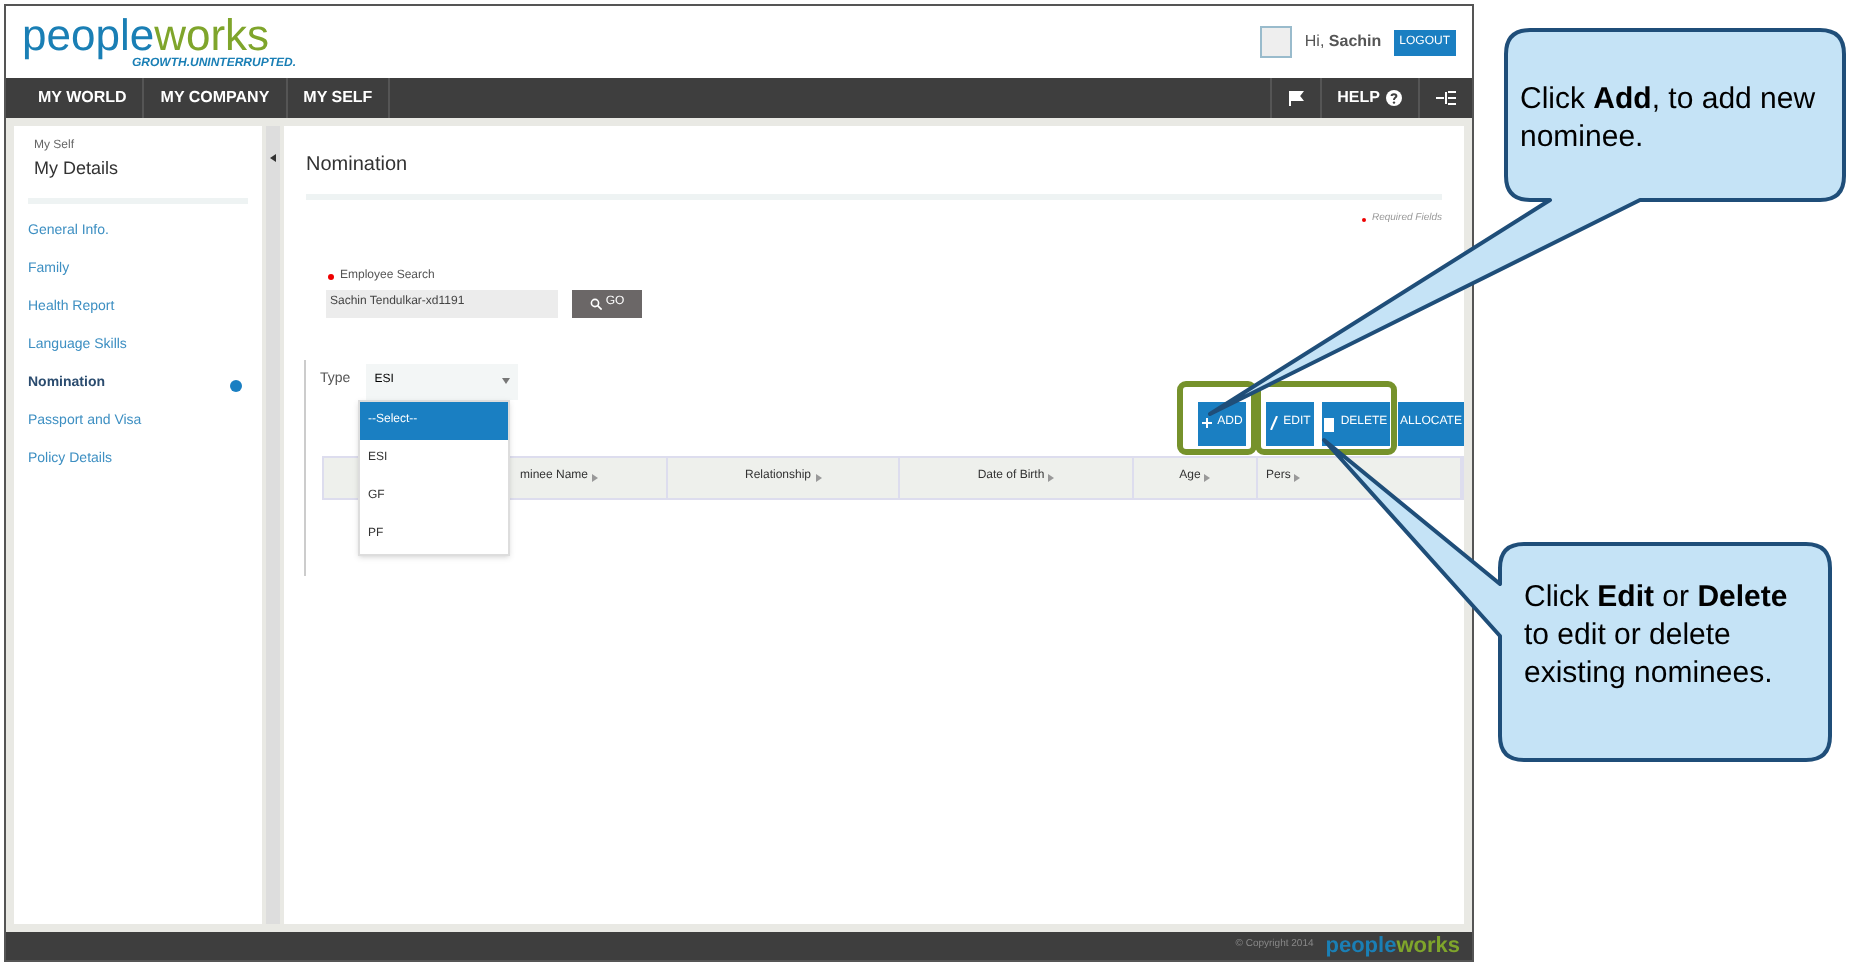 The width and height of the screenshot is (1850, 966). I want to click on nav-tab: MY WORLD, so click(83, 98).